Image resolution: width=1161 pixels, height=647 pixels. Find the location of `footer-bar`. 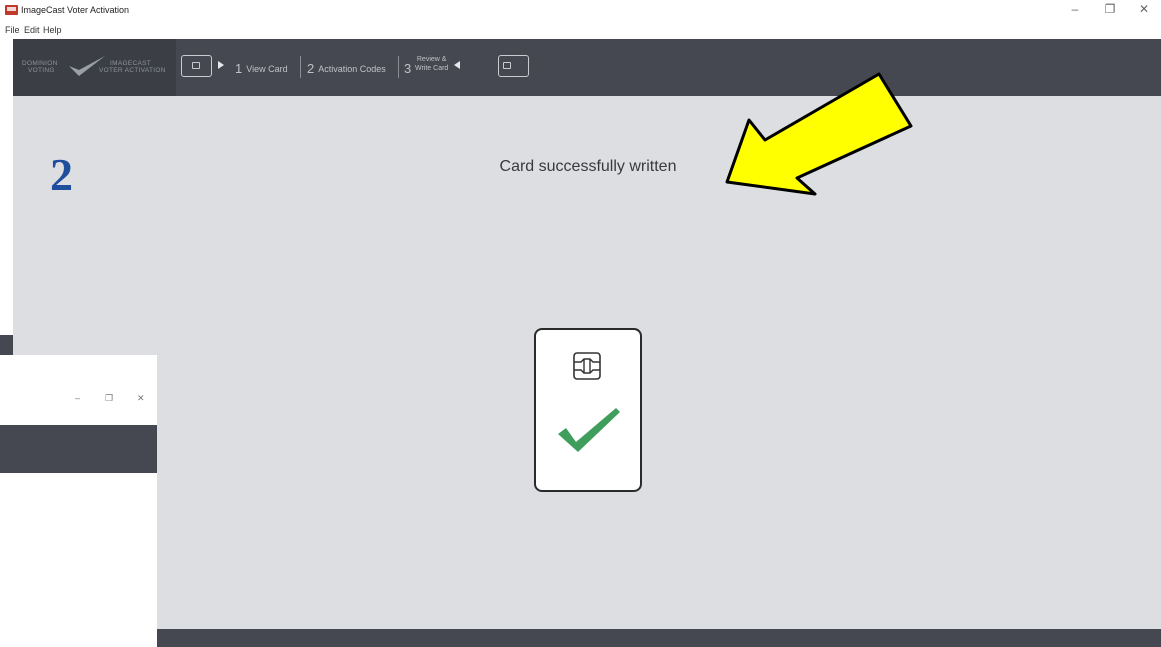

footer-bar is located at coordinates (659, 638).